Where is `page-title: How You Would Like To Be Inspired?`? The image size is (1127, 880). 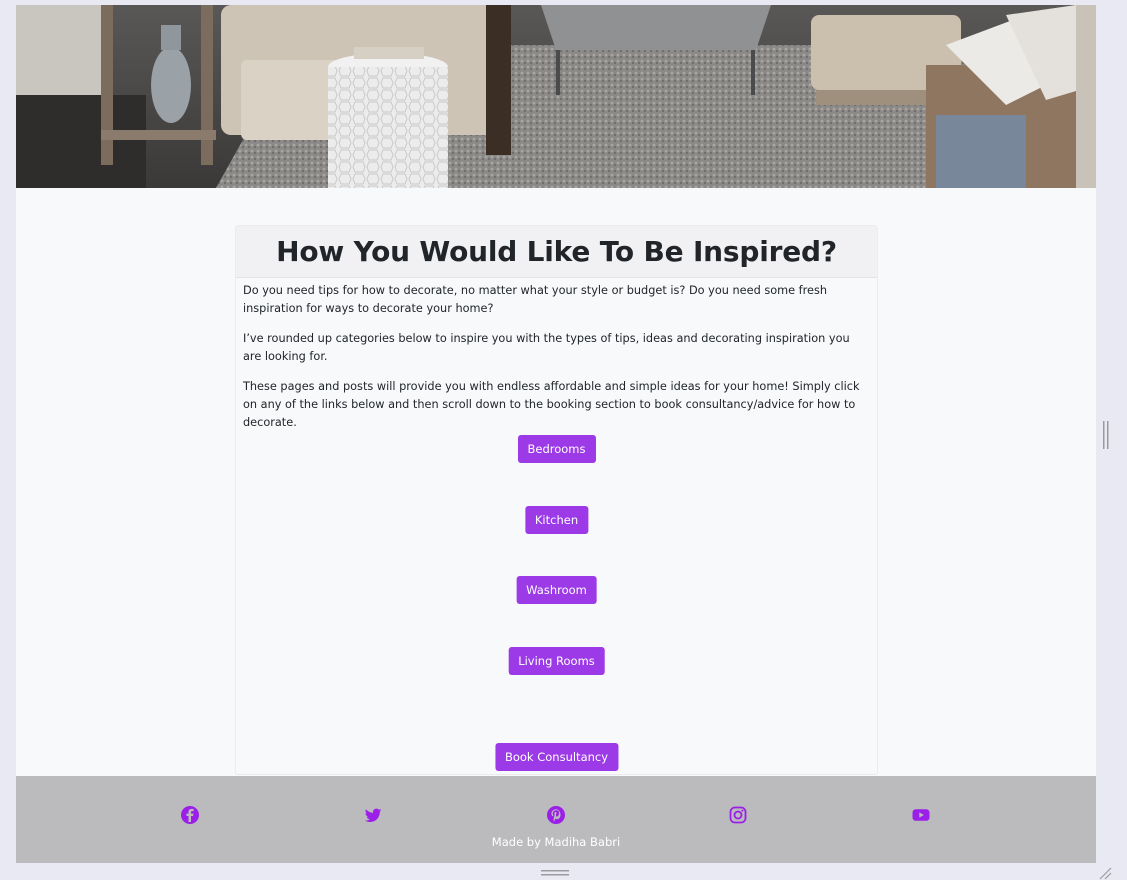 page-title: How You Would Like To Be Inspired? is located at coordinates (556, 251).